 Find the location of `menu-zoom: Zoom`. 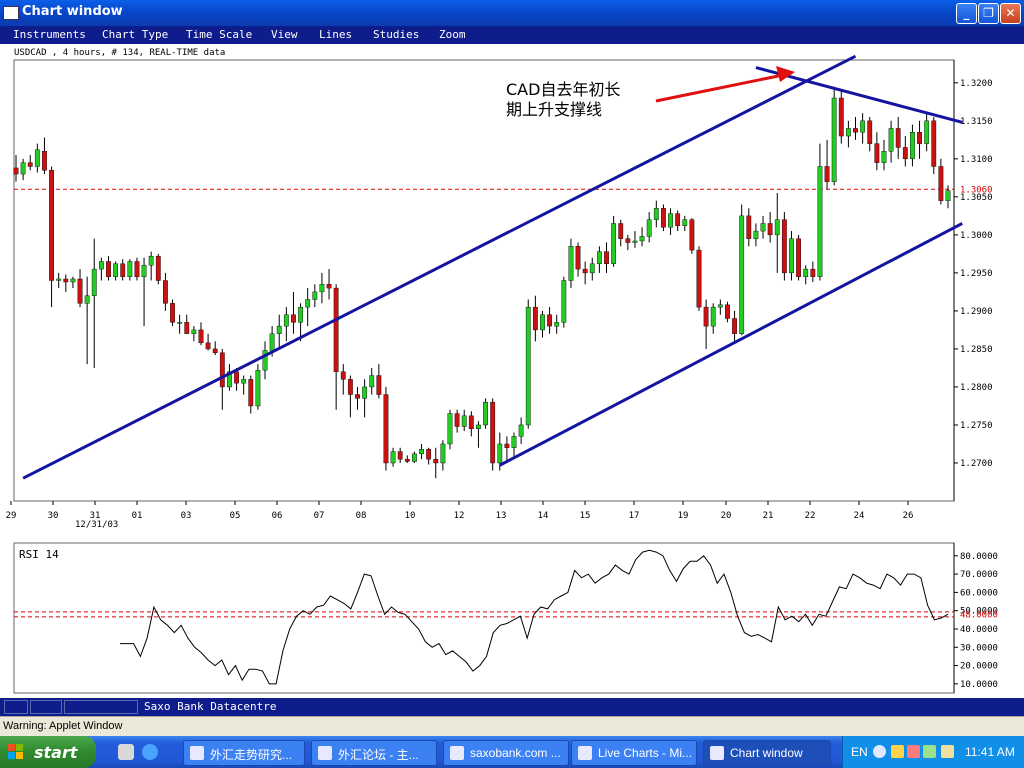

menu-zoom: Zoom is located at coordinates (452, 34).